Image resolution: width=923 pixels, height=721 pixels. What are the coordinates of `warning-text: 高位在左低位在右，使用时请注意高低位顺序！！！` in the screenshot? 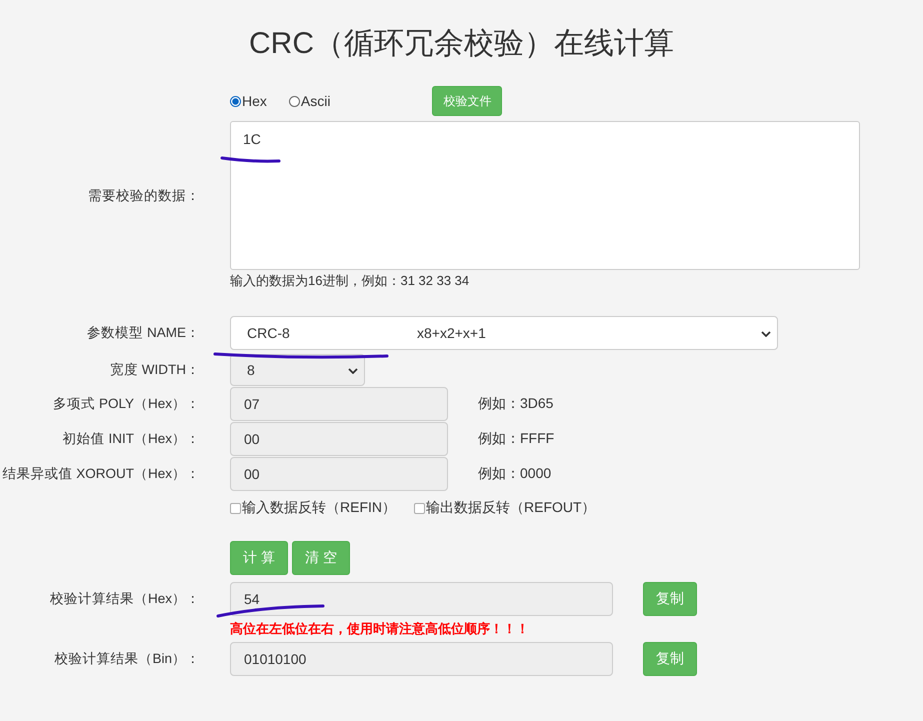 It's located at (379, 629).